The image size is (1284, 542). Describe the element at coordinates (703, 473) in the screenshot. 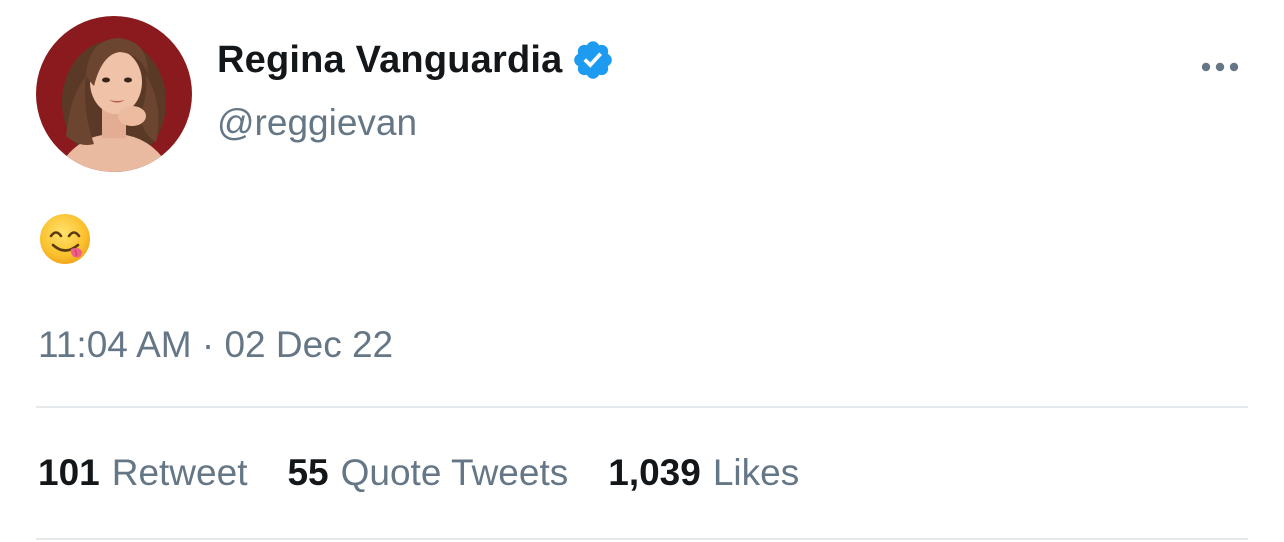

I see `likes-stat: 1,039 Likes` at that location.